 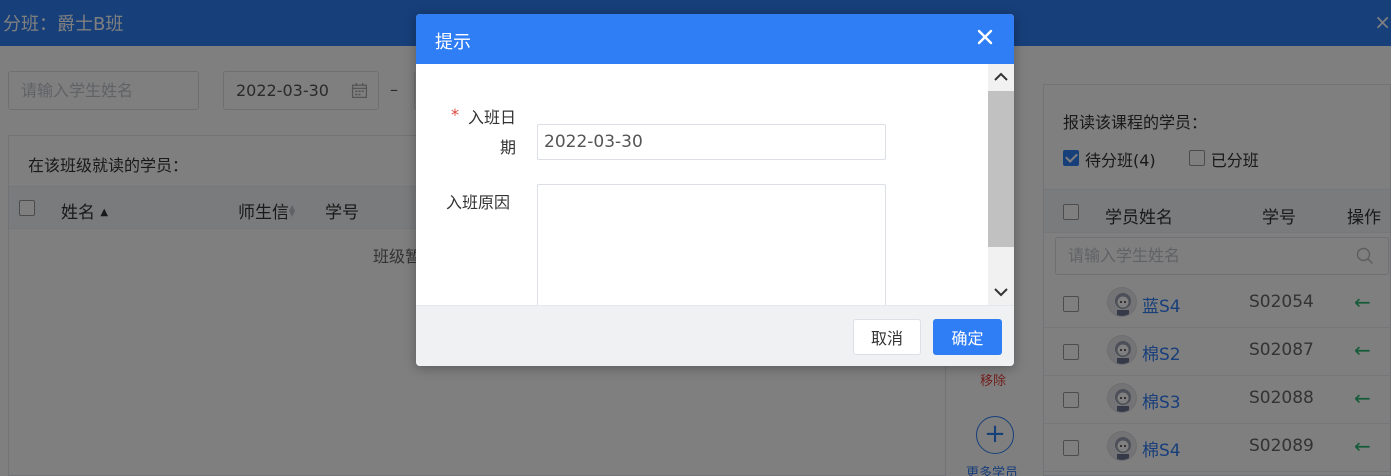 What do you see at coordinates (1001, 77) in the screenshot?
I see `chevron-up-icon` at bounding box center [1001, 77].